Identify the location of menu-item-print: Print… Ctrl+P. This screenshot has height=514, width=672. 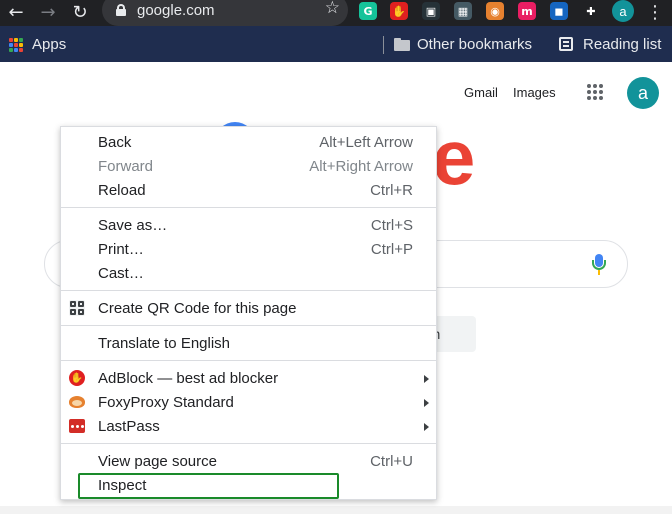
(248, 249).